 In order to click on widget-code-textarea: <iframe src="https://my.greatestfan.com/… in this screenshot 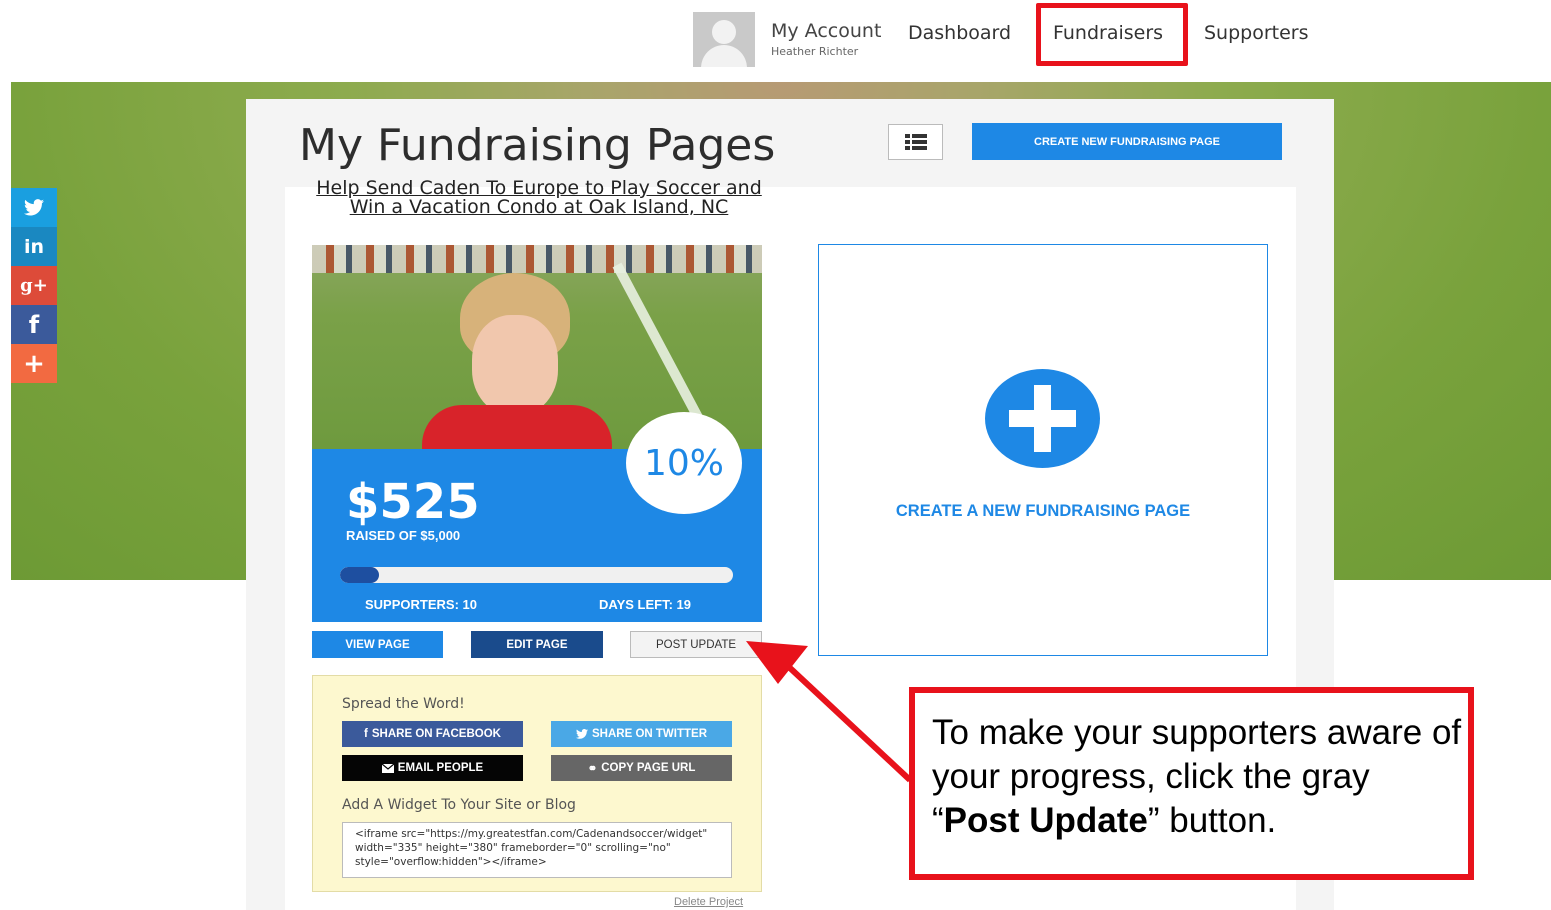, I will do `click(537, 850)`.